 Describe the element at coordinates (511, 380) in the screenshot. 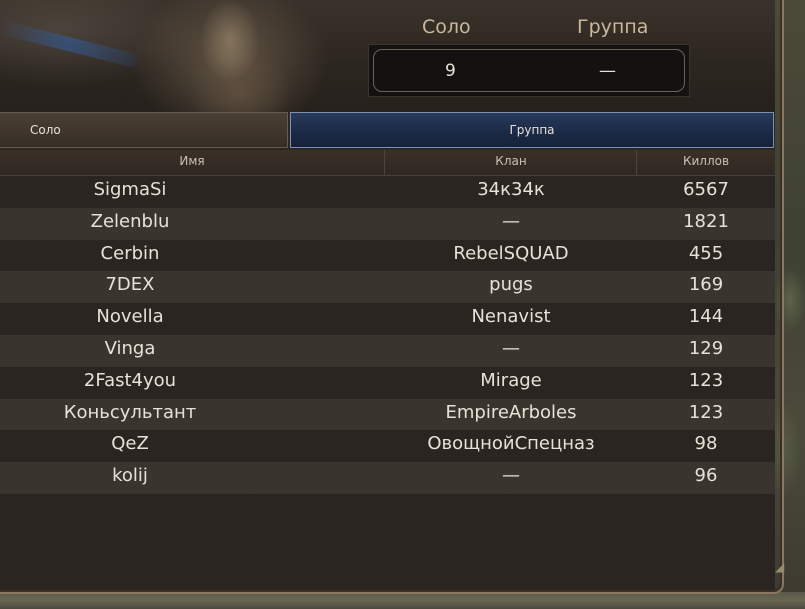

I see `player-clan: Mirage` at that location.